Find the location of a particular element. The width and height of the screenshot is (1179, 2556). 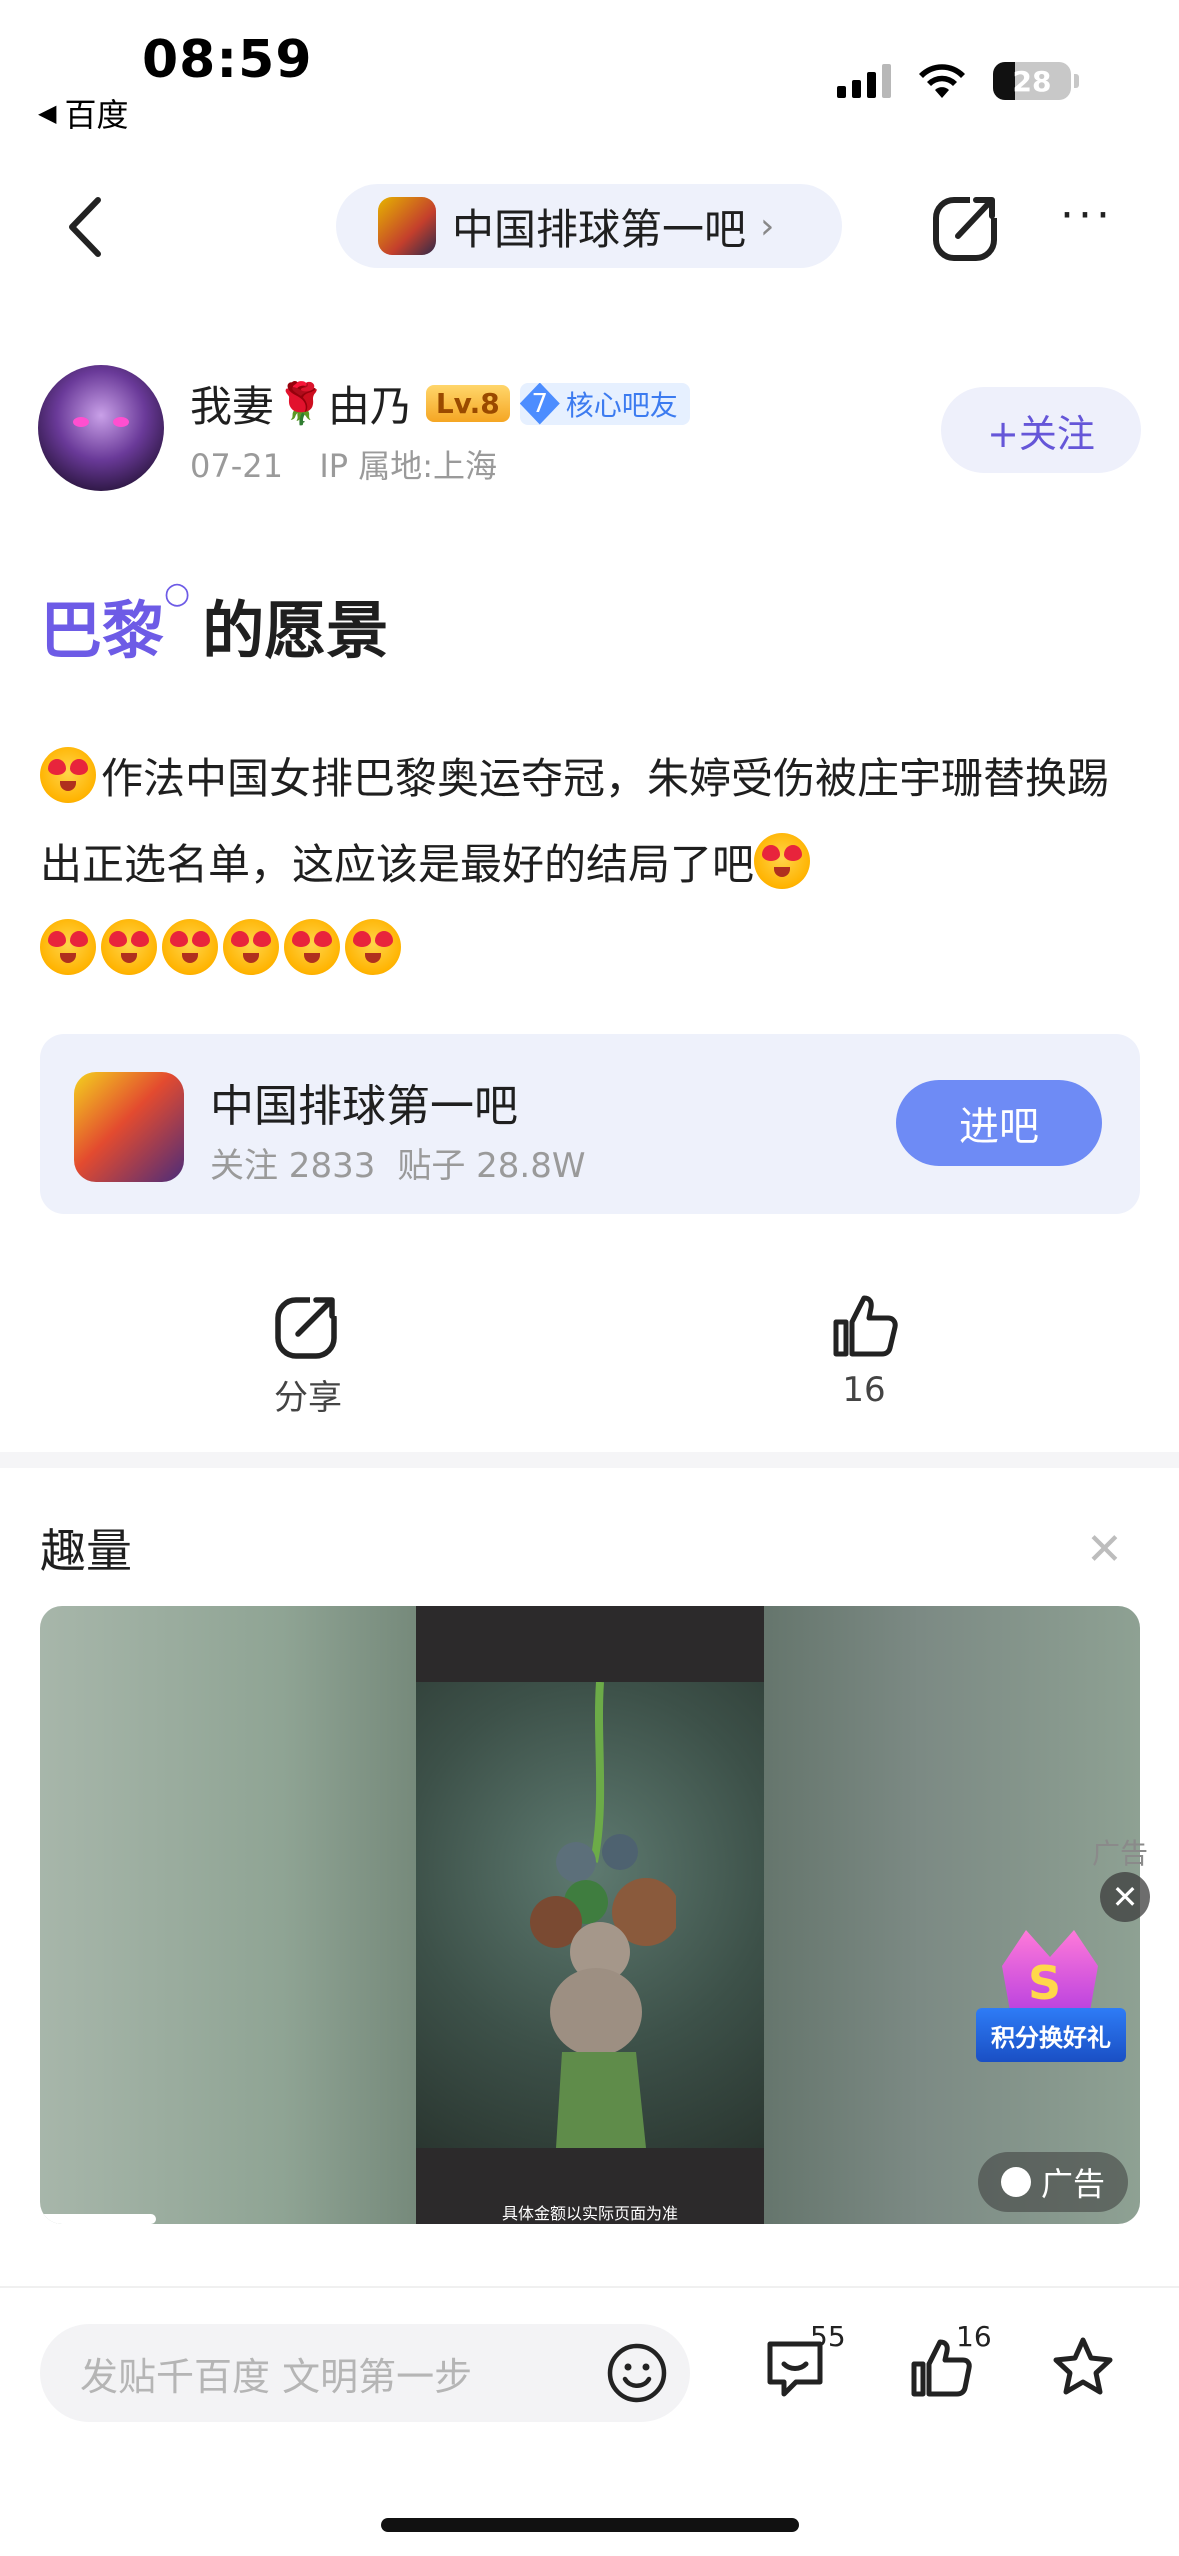

follow-button: +关注 is located at coordinates (1041, 430).